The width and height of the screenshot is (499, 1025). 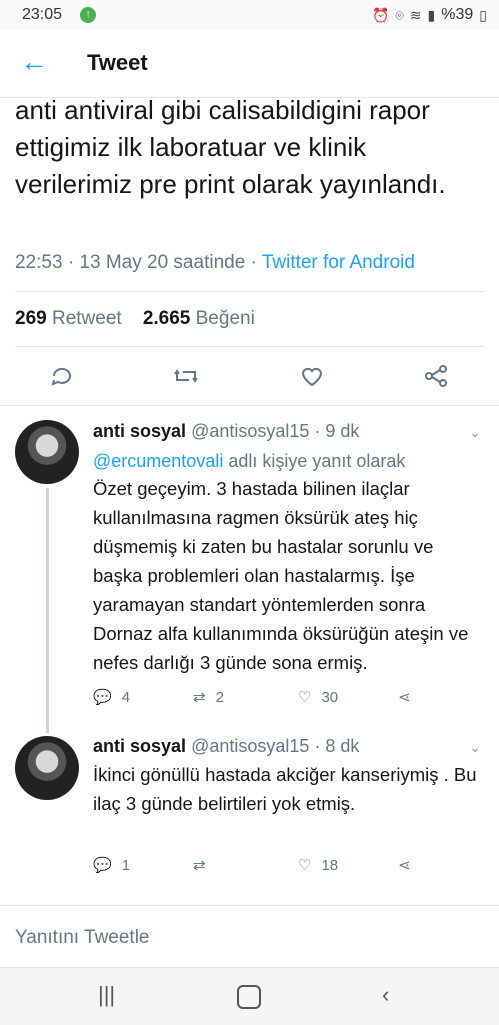 I want to click on author-handle: @antisosyal15 · 9 dk, so click(x=275, y=431).